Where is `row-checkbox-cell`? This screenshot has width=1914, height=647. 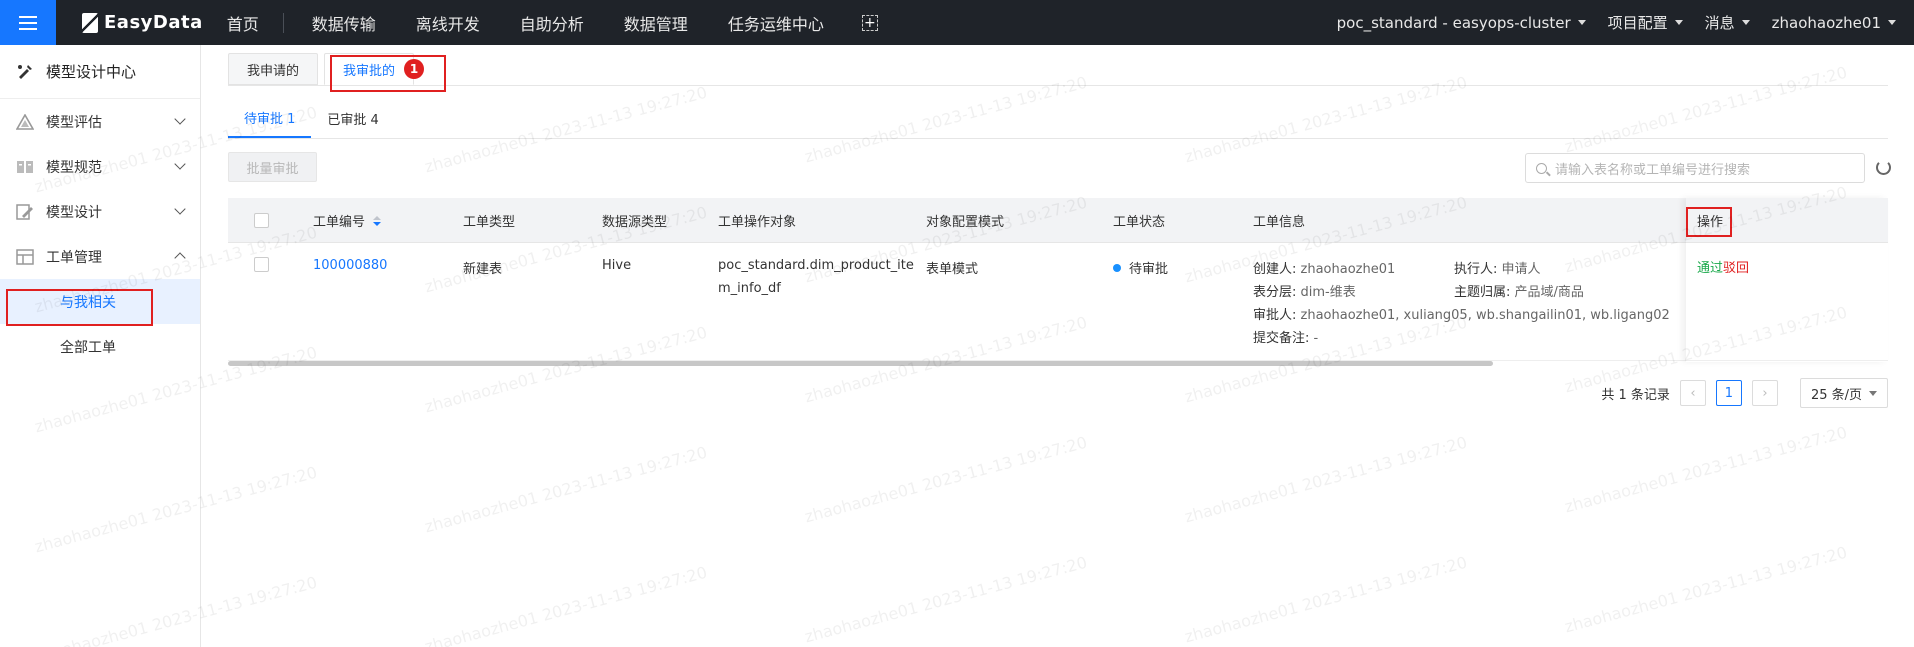 row-checkbox-cell is located at coordinates (261, 264).